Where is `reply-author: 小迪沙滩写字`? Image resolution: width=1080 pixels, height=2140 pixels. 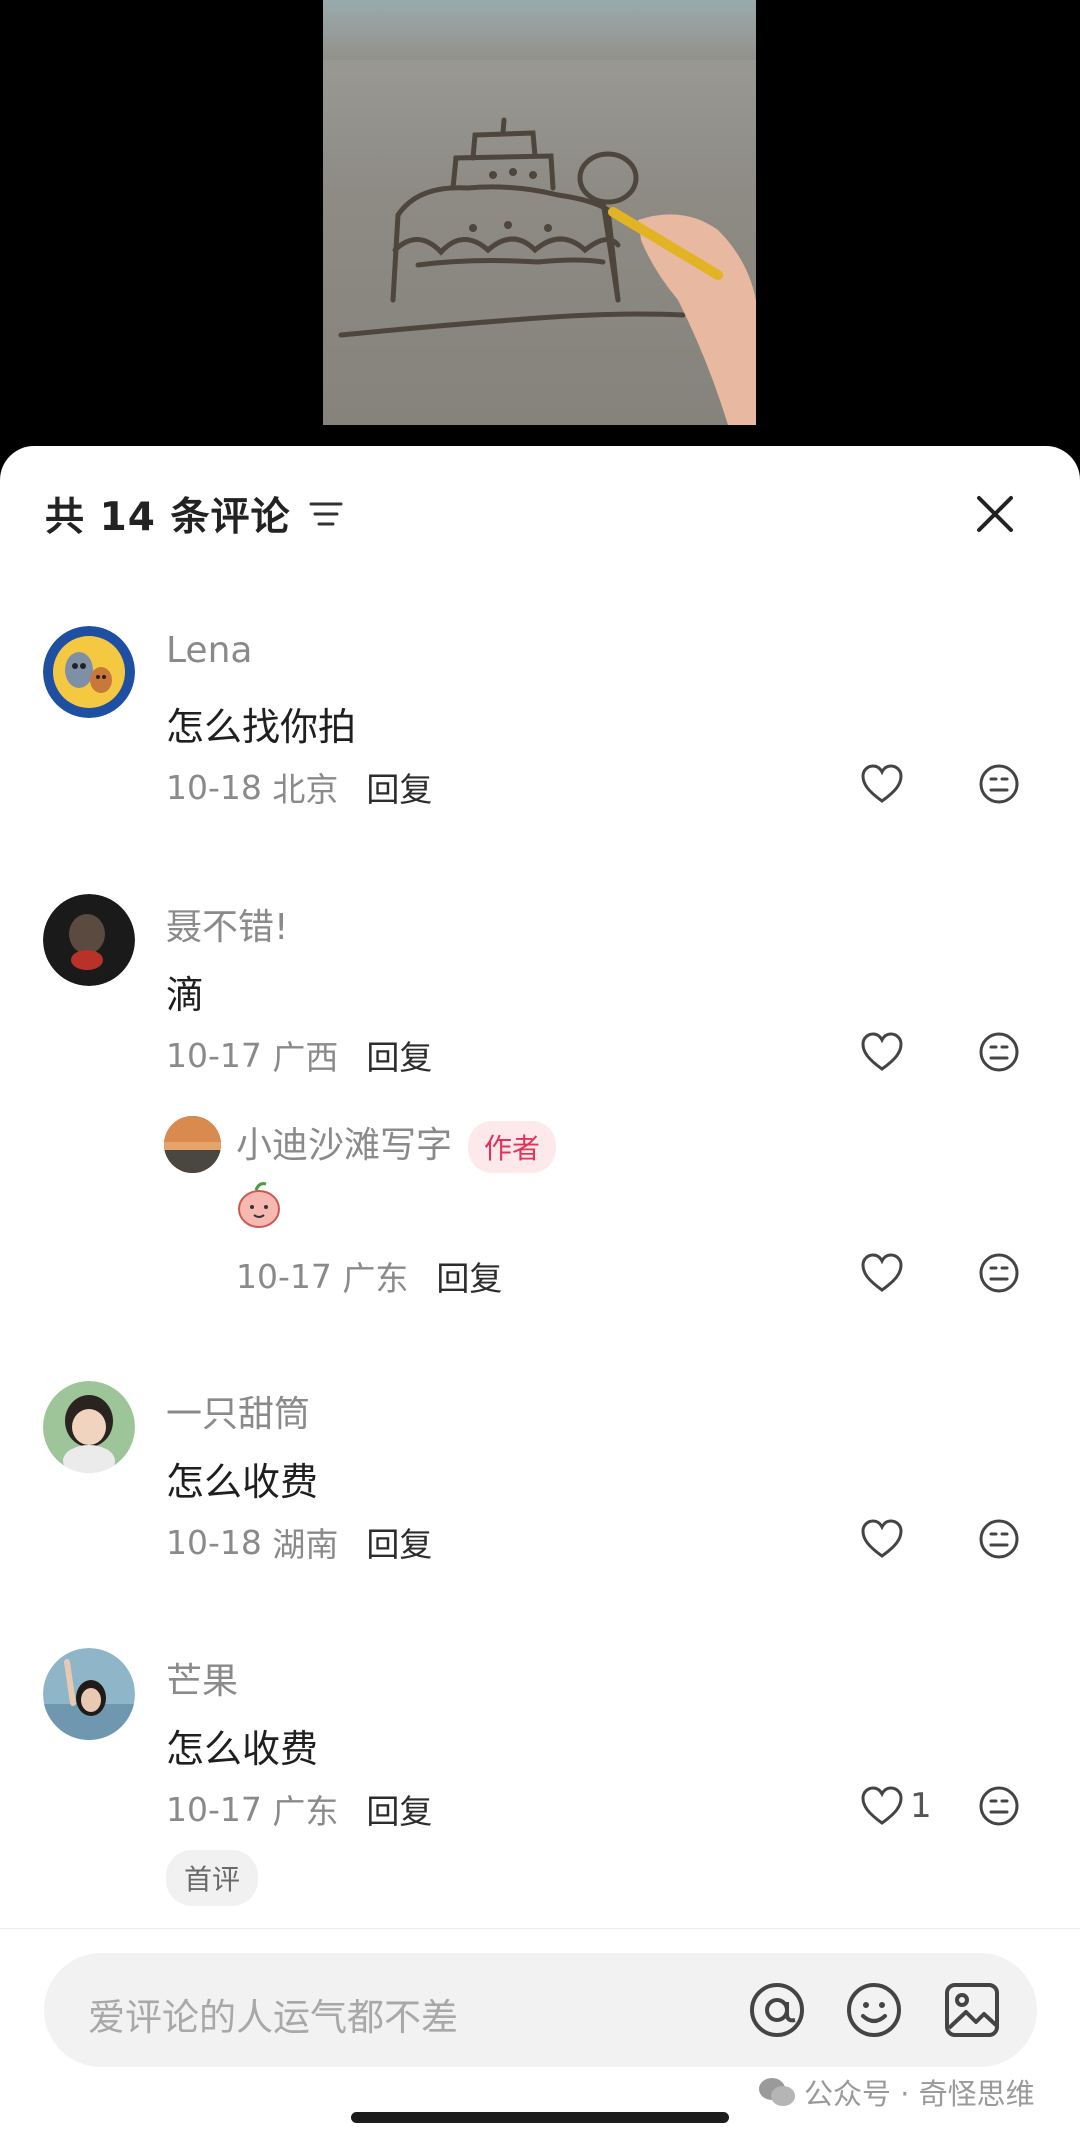
reply-author: 小迪沙滩写字 is located at coordinates (344, 1145).